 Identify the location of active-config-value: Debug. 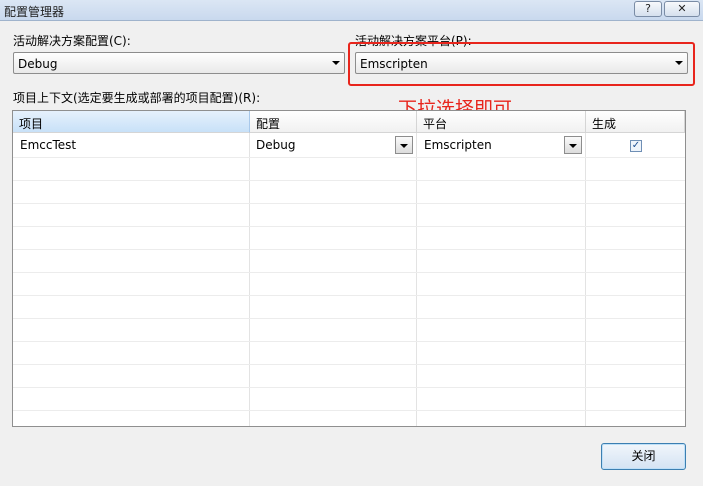
(38, 64).